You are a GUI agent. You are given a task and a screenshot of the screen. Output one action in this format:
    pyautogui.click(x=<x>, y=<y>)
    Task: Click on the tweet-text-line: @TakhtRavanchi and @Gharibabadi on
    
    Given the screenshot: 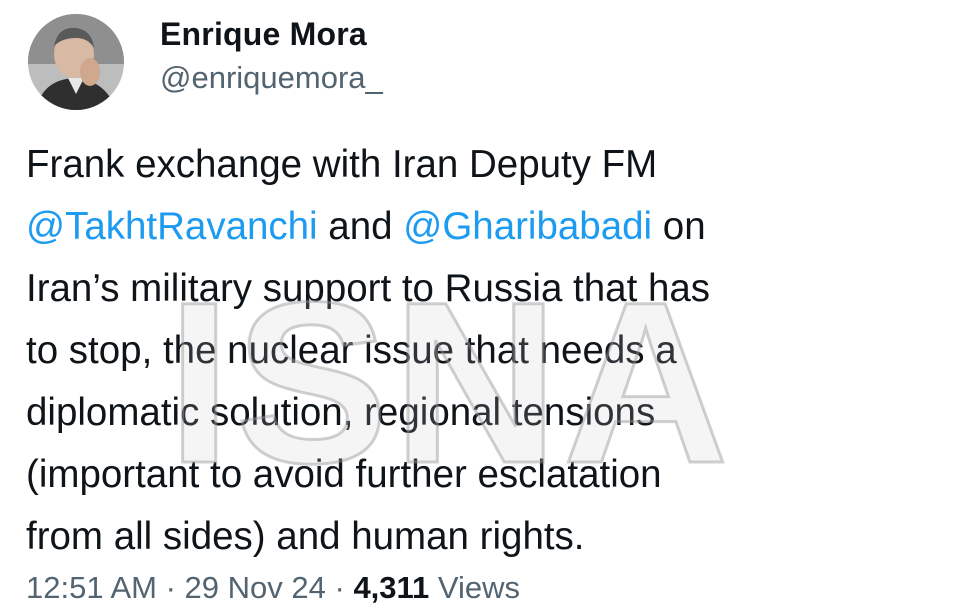 What is the action you would take?
    pyautogui.click(x=481, y=227)
    